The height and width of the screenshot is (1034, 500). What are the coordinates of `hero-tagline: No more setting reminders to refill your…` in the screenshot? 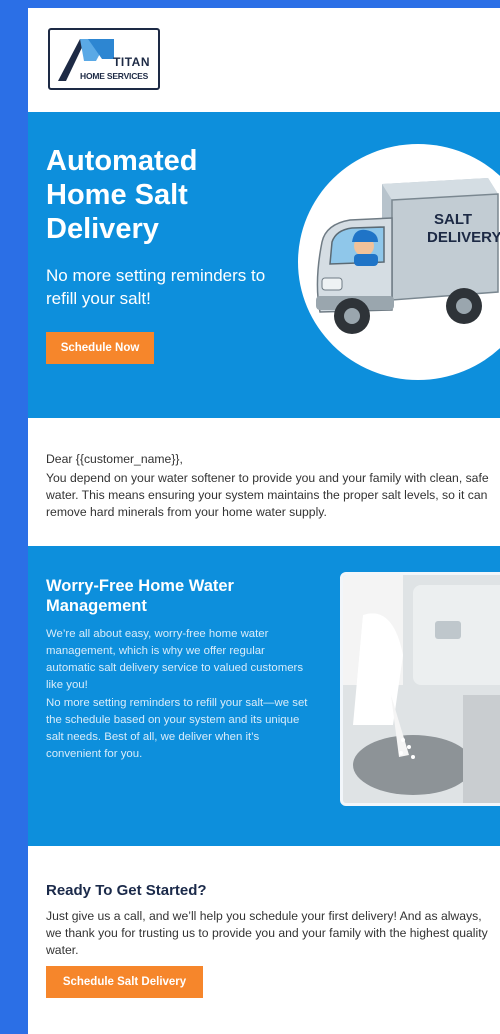 It's located at (156, 287).